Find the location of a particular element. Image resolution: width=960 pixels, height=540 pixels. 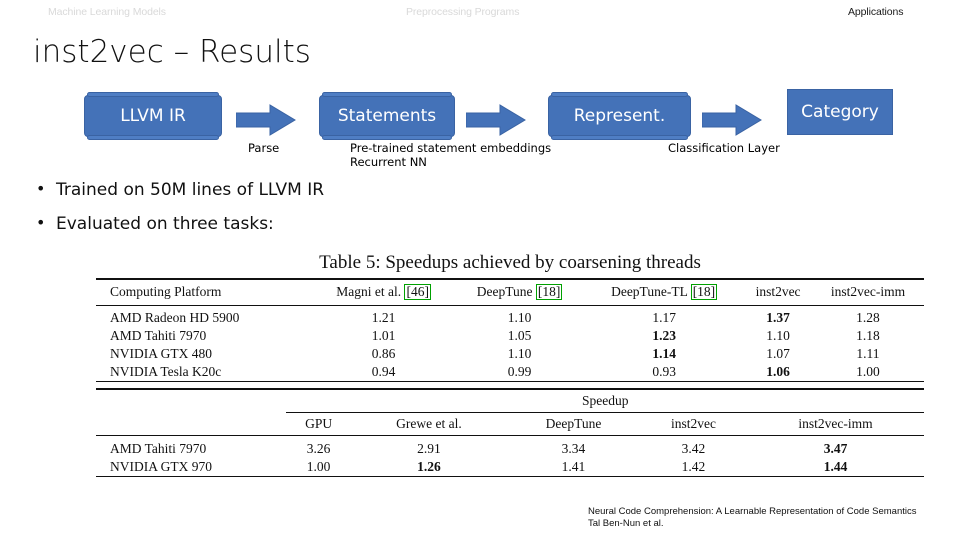

table2-cell-value: 3.47 is located at coordinates (835, 449).